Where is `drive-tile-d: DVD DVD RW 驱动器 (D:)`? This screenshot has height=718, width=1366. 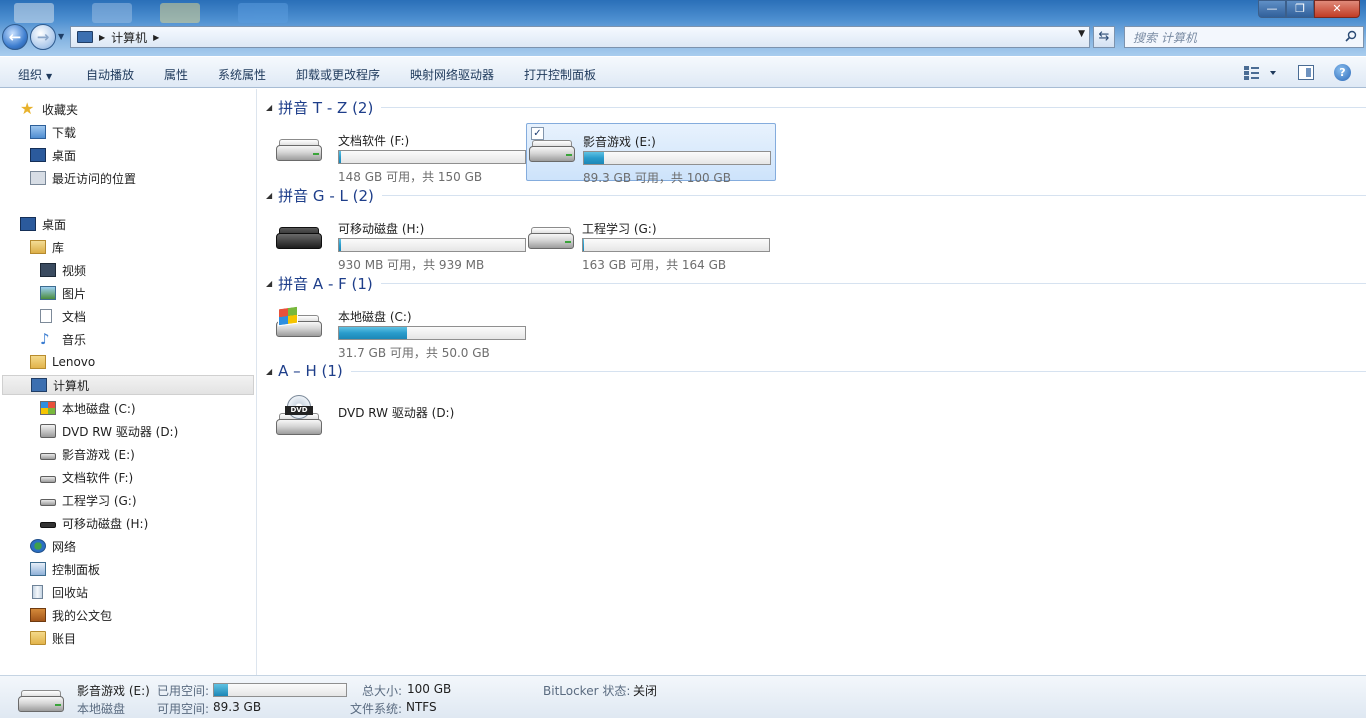 drive-tile-d: DVD DVD RW 驱动器 (D:) is located at coordinates (393, 416).